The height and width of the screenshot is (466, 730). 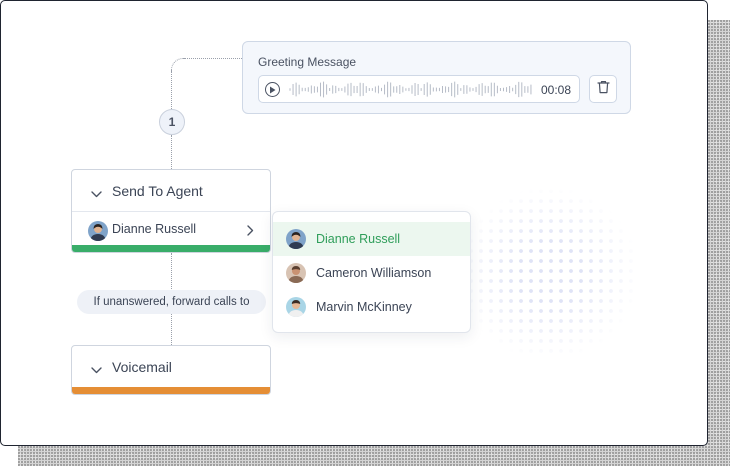 I want to click on greeting-title: Greeting Message, so click(x=307, y=62).